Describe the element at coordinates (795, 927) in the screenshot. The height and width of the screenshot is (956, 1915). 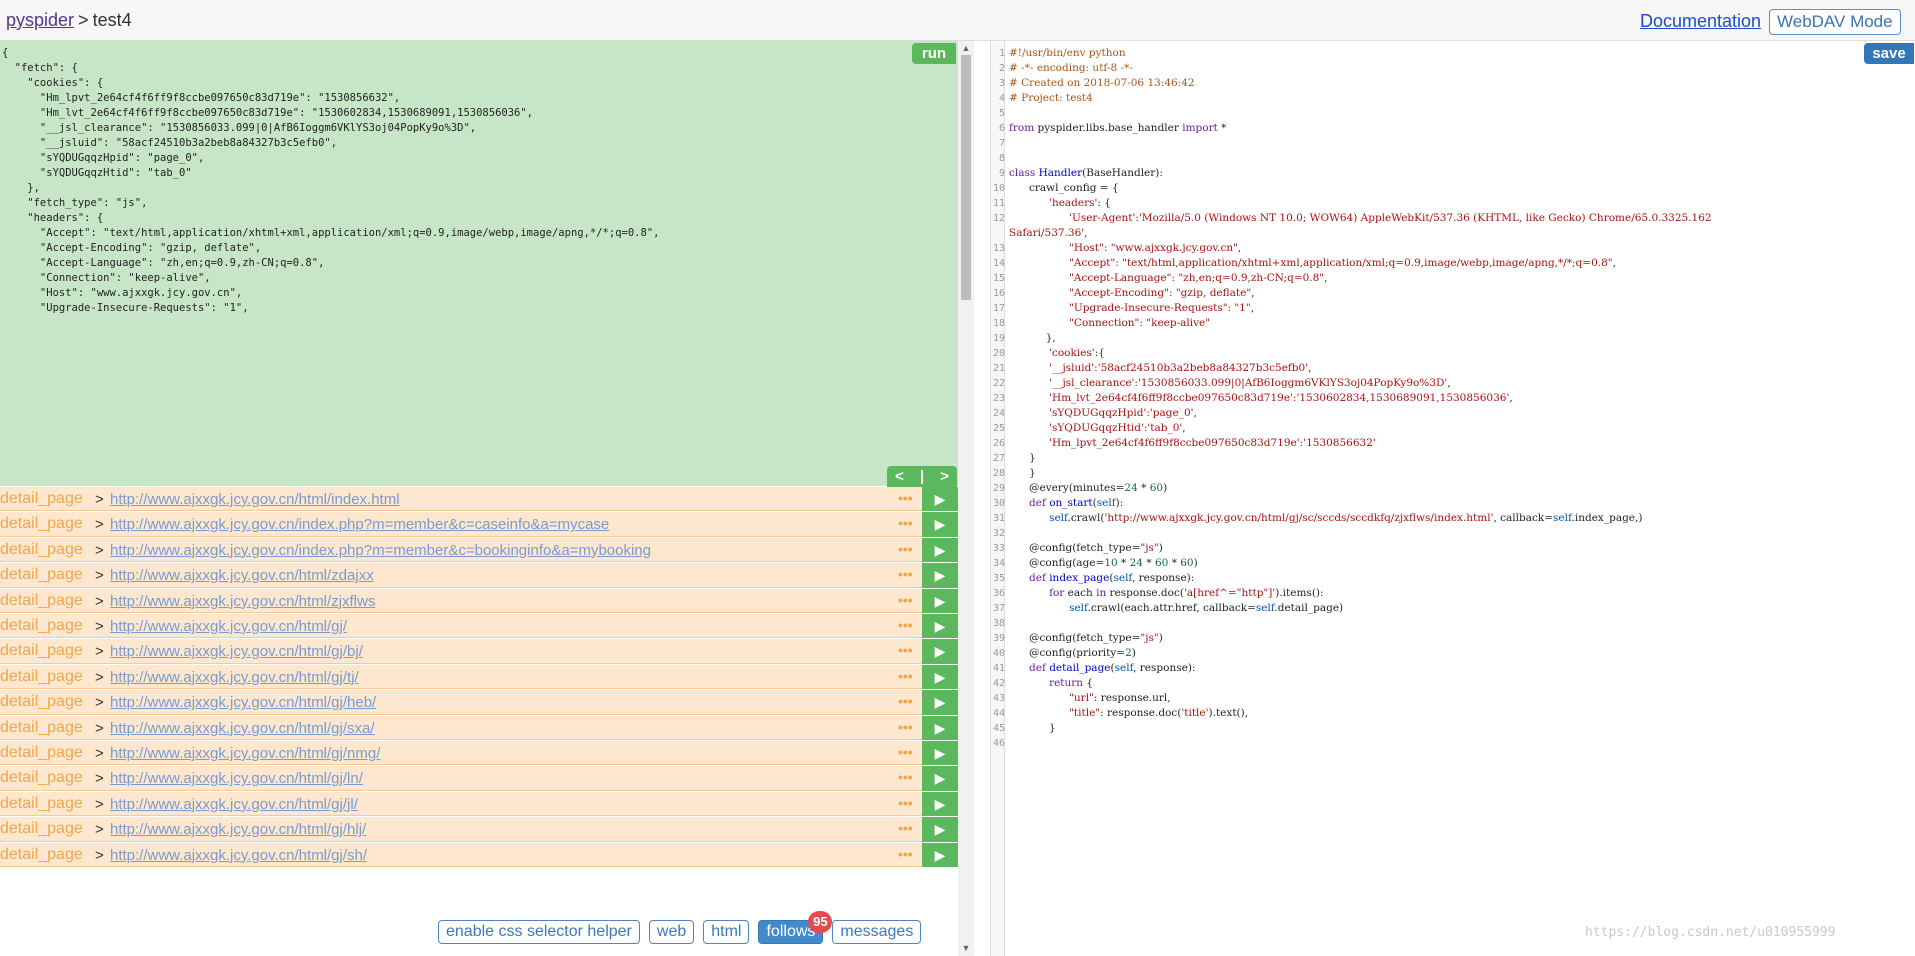
I see `tab-follows: follows 95` at that location.